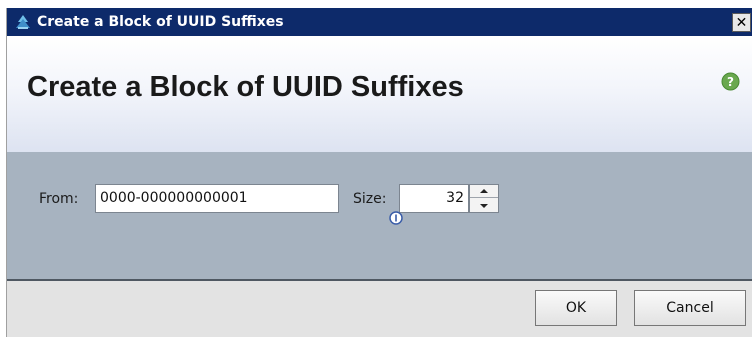 This screenshot has height=337, width=752. What do you see at coordinates (434, 198) in the screenshot?
I see `size-input: 32` at bounding box center [434, 198].